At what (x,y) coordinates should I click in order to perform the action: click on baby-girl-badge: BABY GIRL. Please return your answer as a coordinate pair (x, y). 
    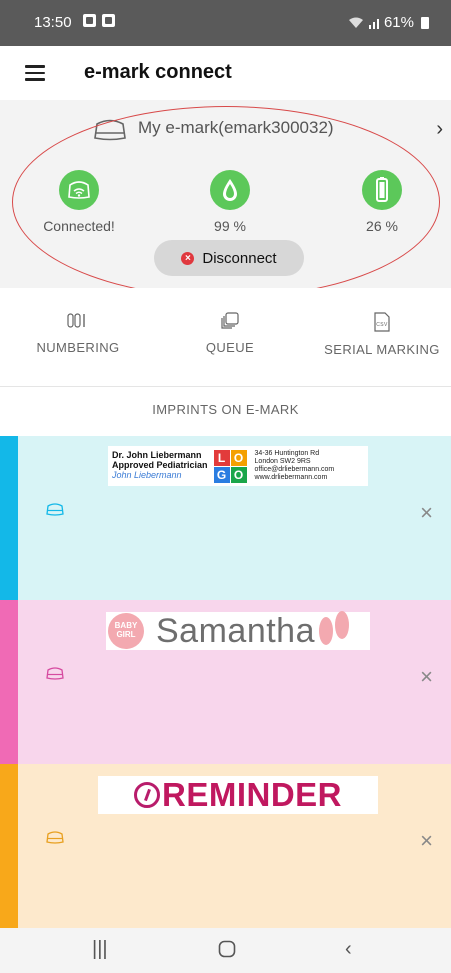
    Looking at the image, I should click on (126, 631).